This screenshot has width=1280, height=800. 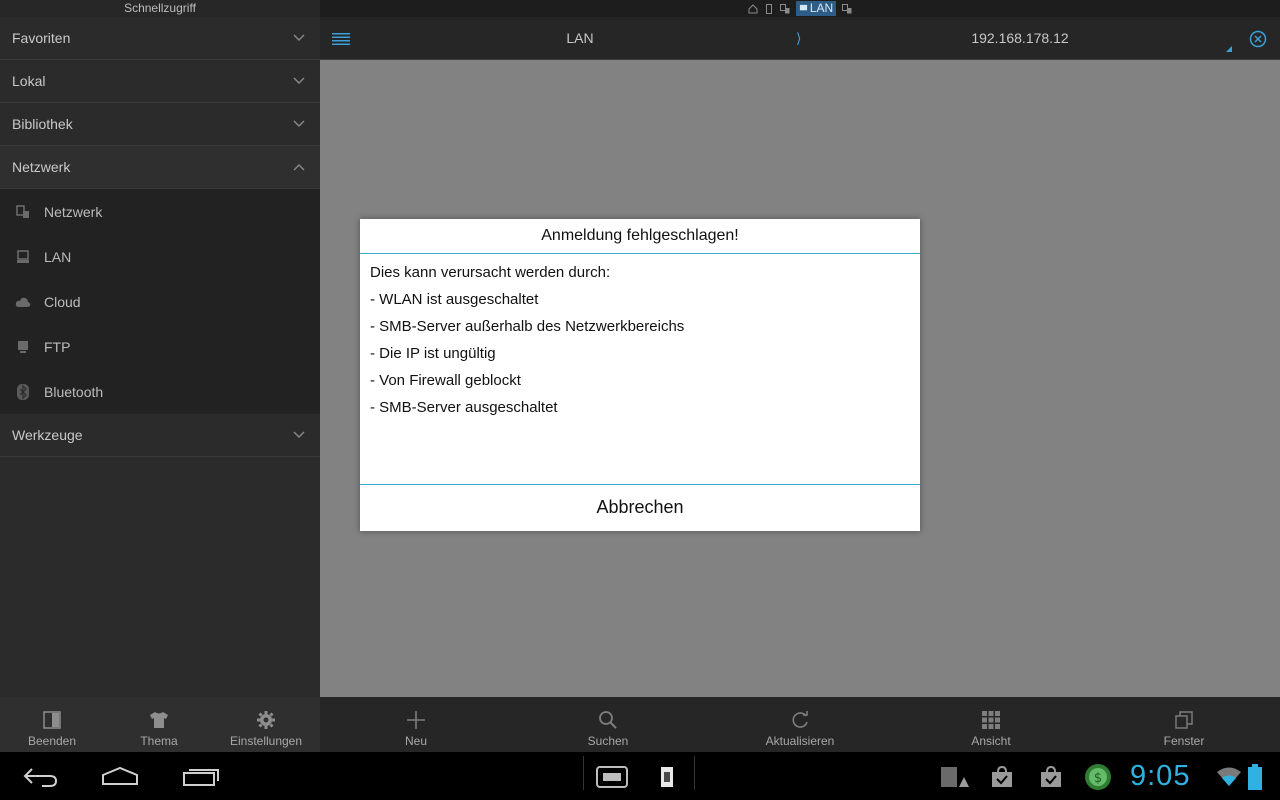 I want to click on screen-icon, so click(x=612, y=777).